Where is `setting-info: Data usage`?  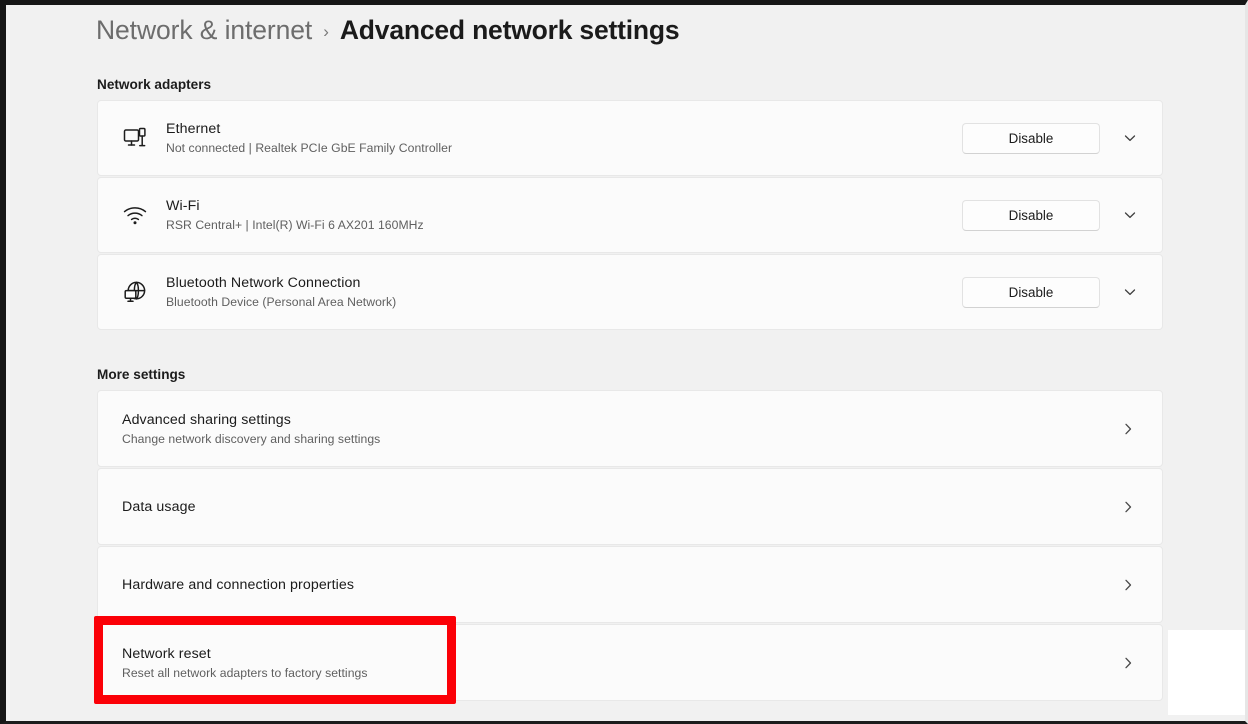 setting-info: Data usage is located at coordinates (603, 507).